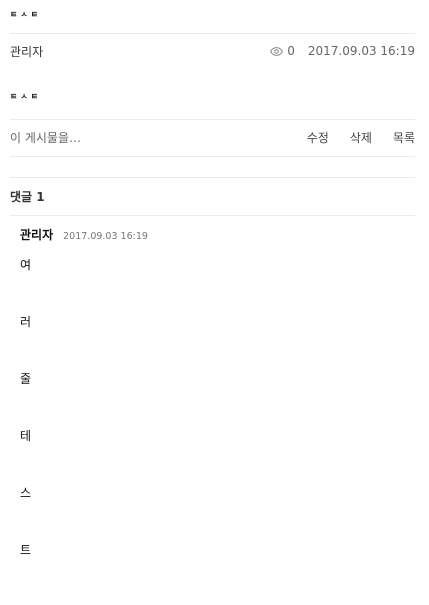  I want to click on comment-line: 트, so click(26, 550).